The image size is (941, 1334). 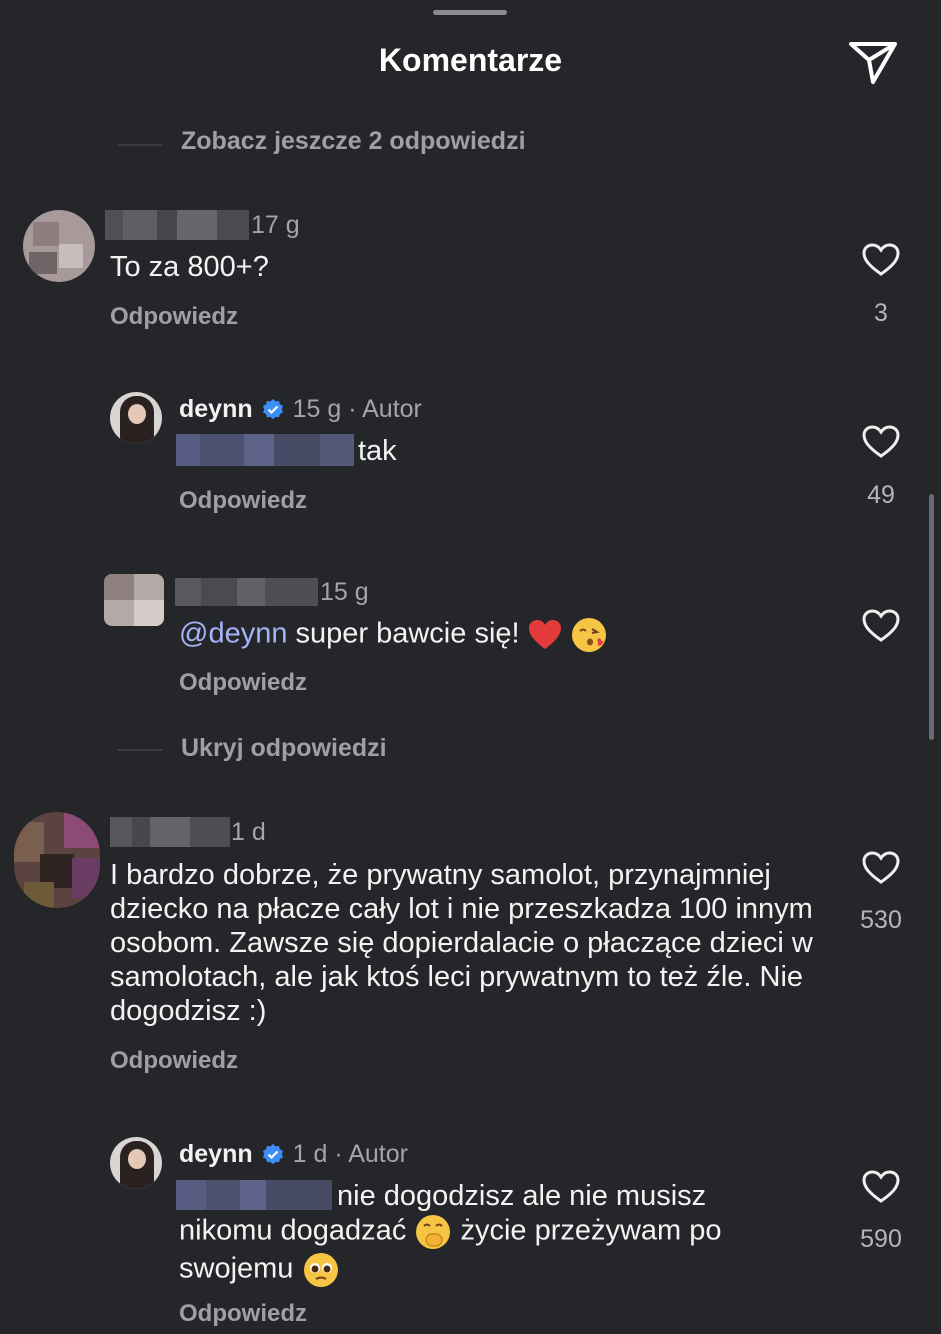 I want to click on comment-time: 1 d · Autor, so click(x=350, y=1154).